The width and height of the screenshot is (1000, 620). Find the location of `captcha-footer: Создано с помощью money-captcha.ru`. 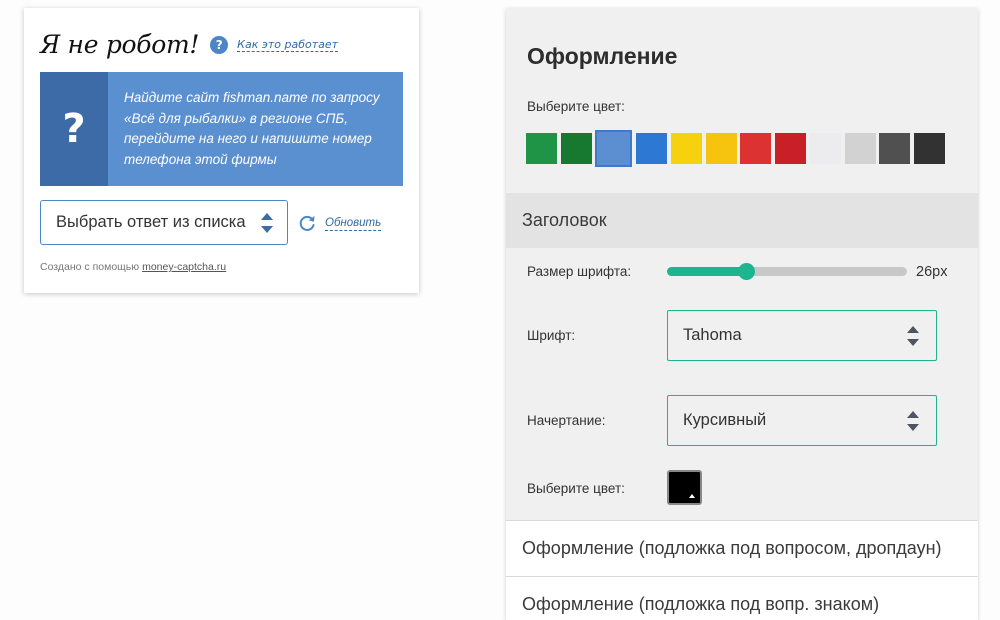

captcha-footer: Создано с помощью money-captcha.ru is located at coordinates (133, 267).